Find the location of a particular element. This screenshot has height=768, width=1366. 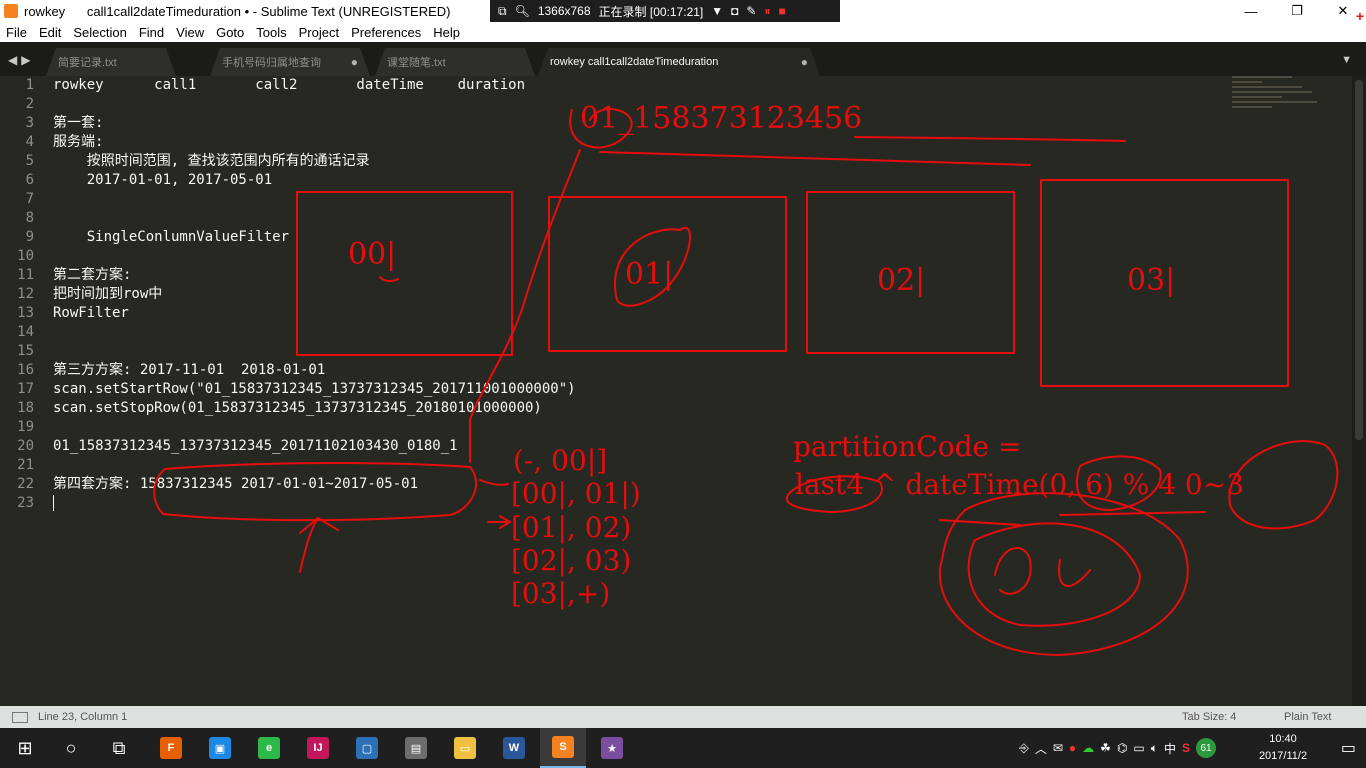

recorder-stop-icon: ■ is located at coordinates (781, 11).